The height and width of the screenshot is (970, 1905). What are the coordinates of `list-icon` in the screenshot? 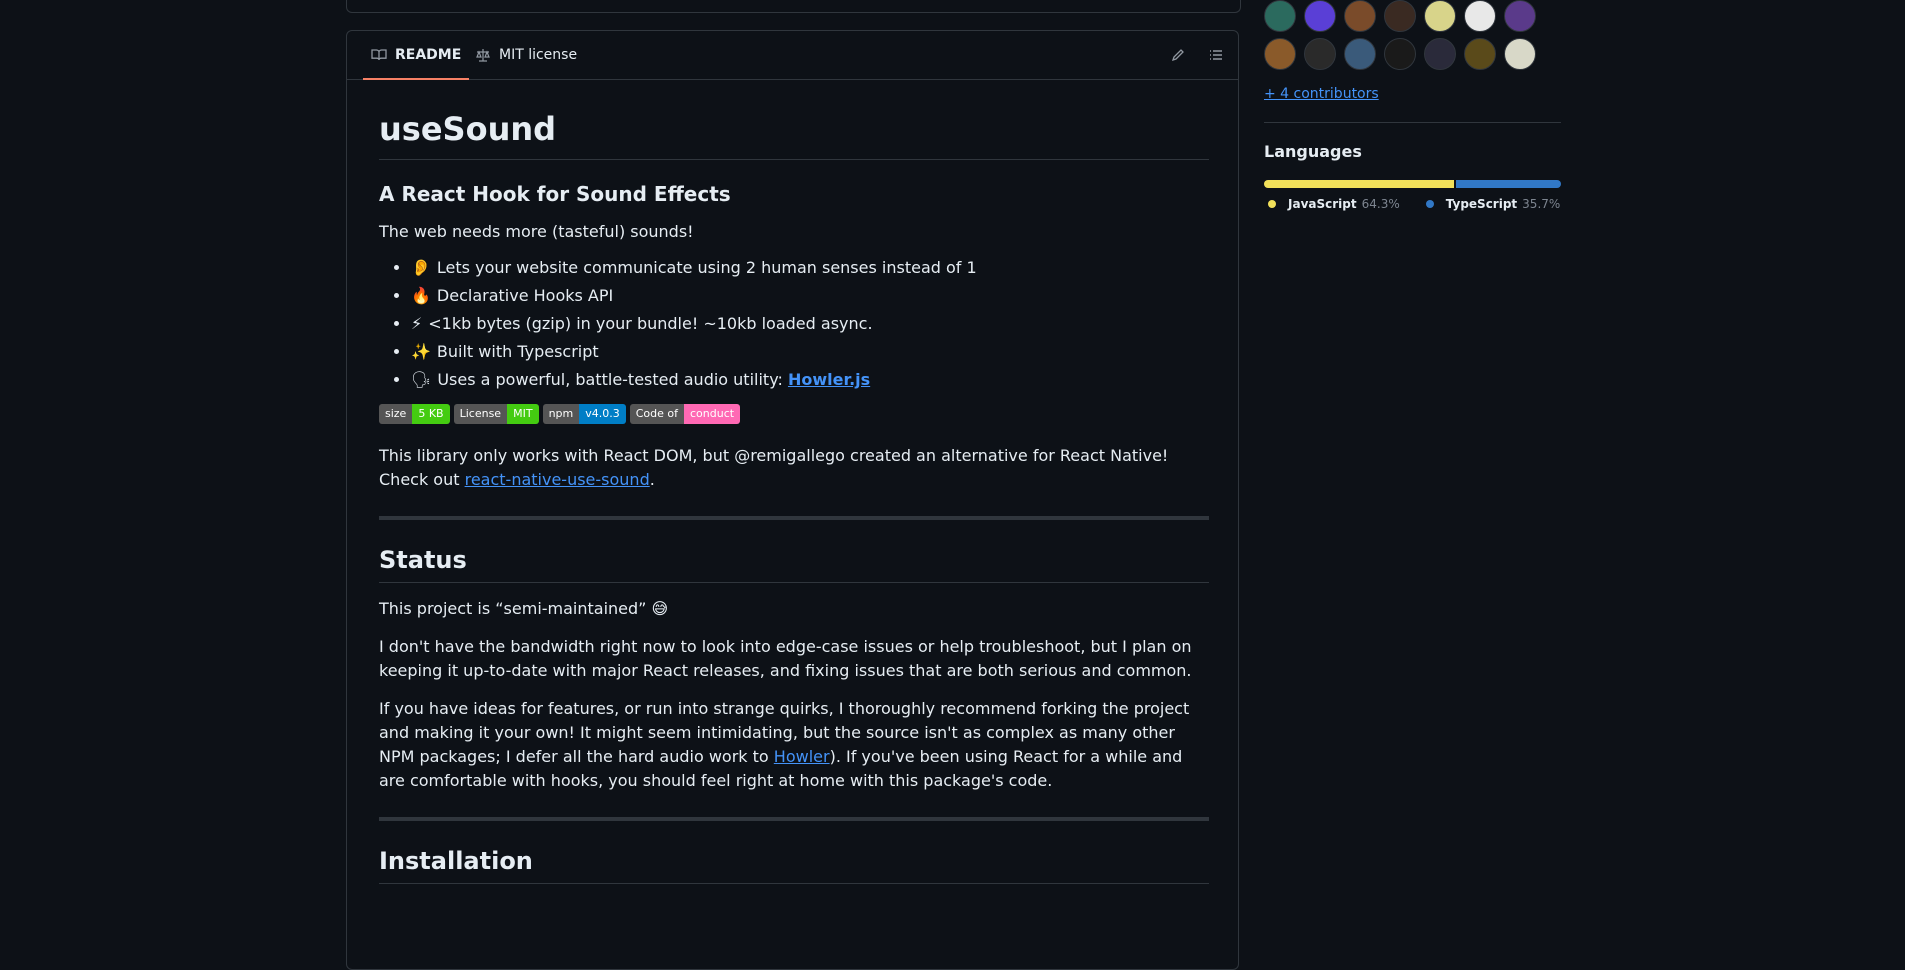 It's located at (1216, 55).